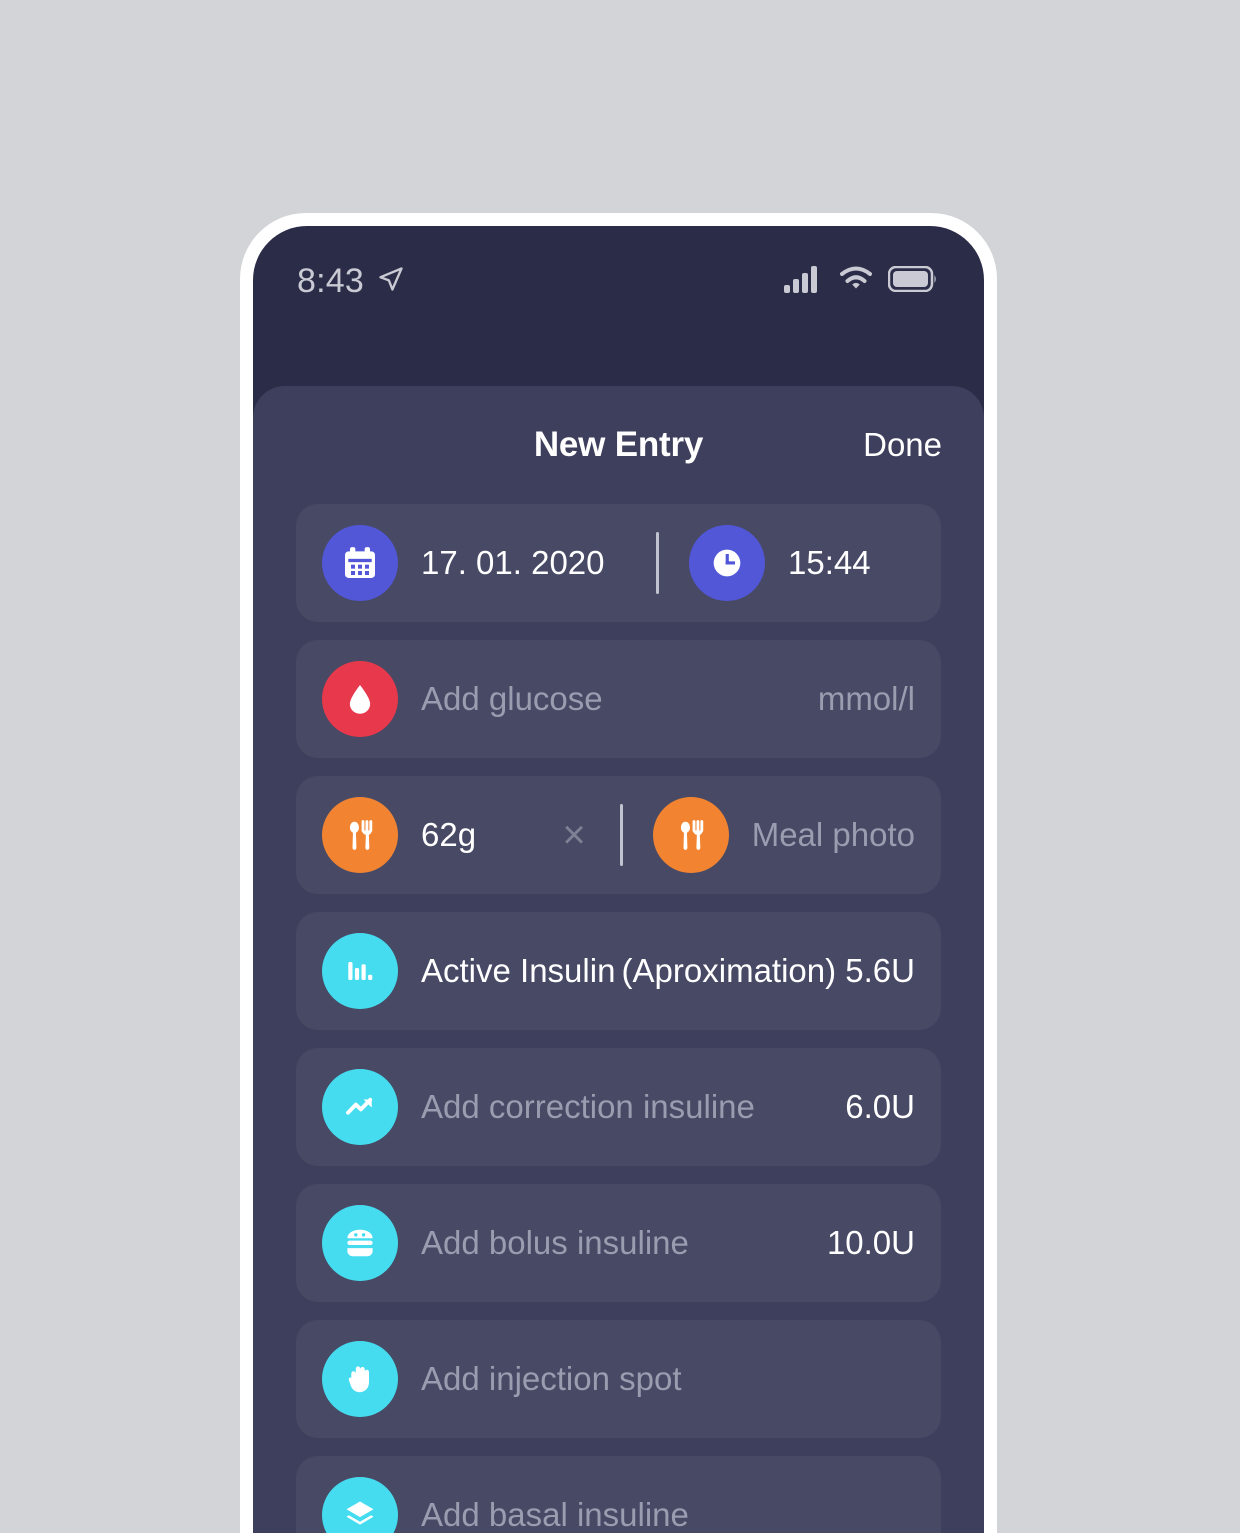 The image size is (1240, 1533). I want to click on active-insulin-label: Active Insulin, so click(518, 970).